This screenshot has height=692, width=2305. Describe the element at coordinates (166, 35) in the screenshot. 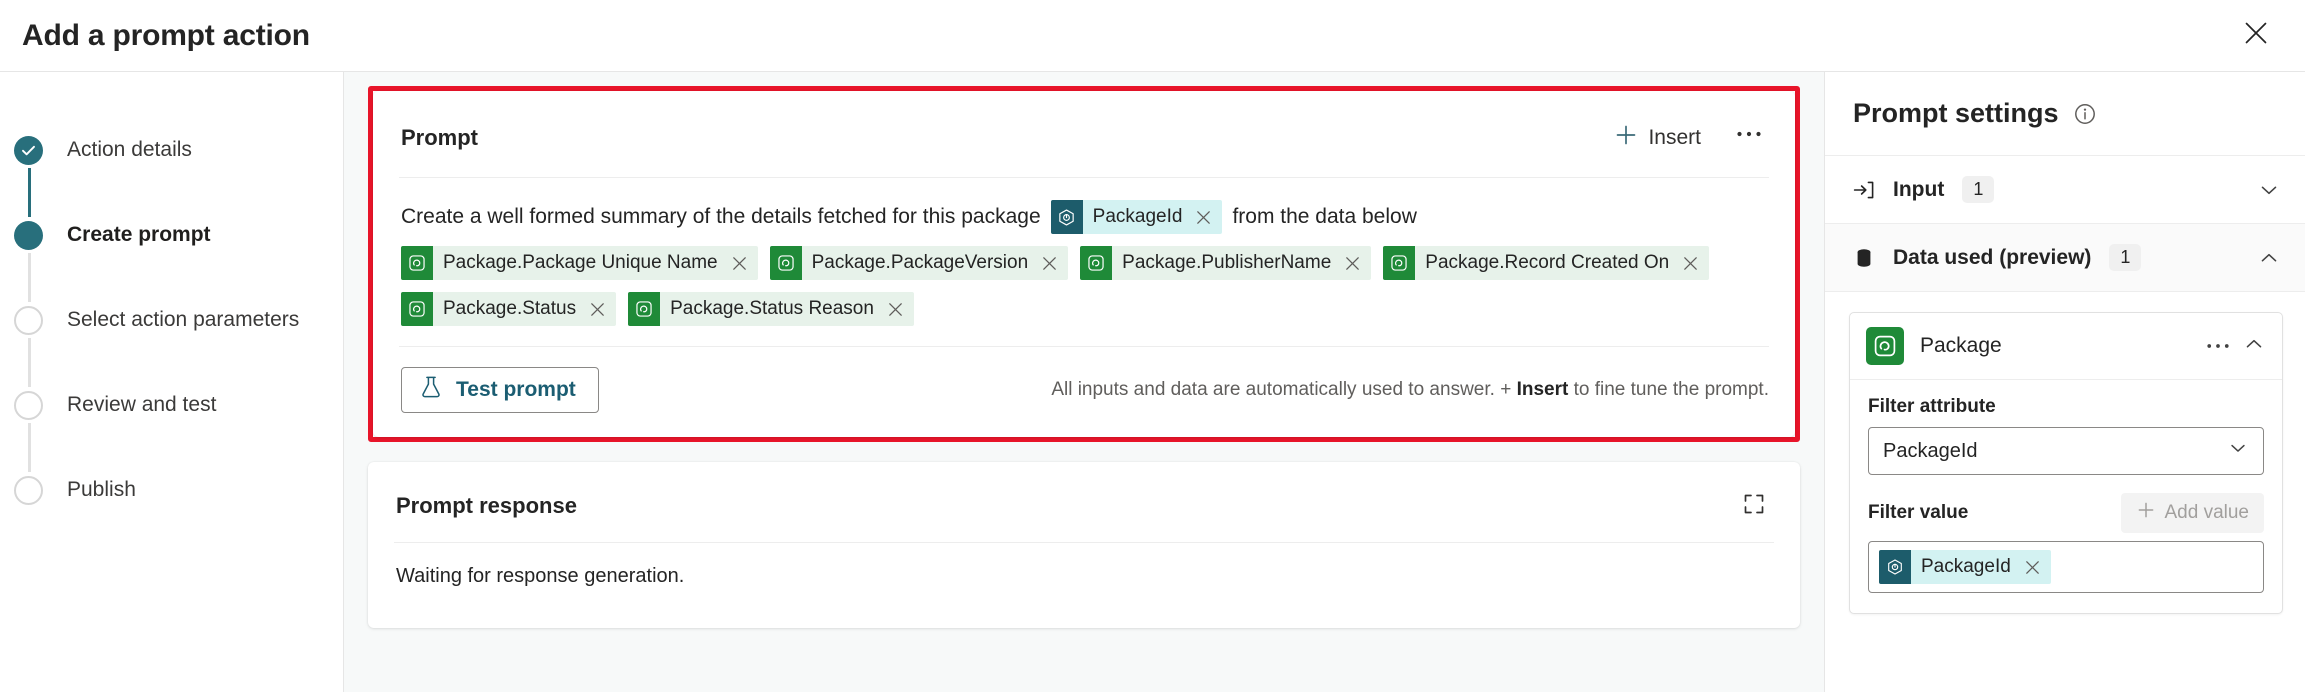

I see `page-title: Add a prompt action` at that location.